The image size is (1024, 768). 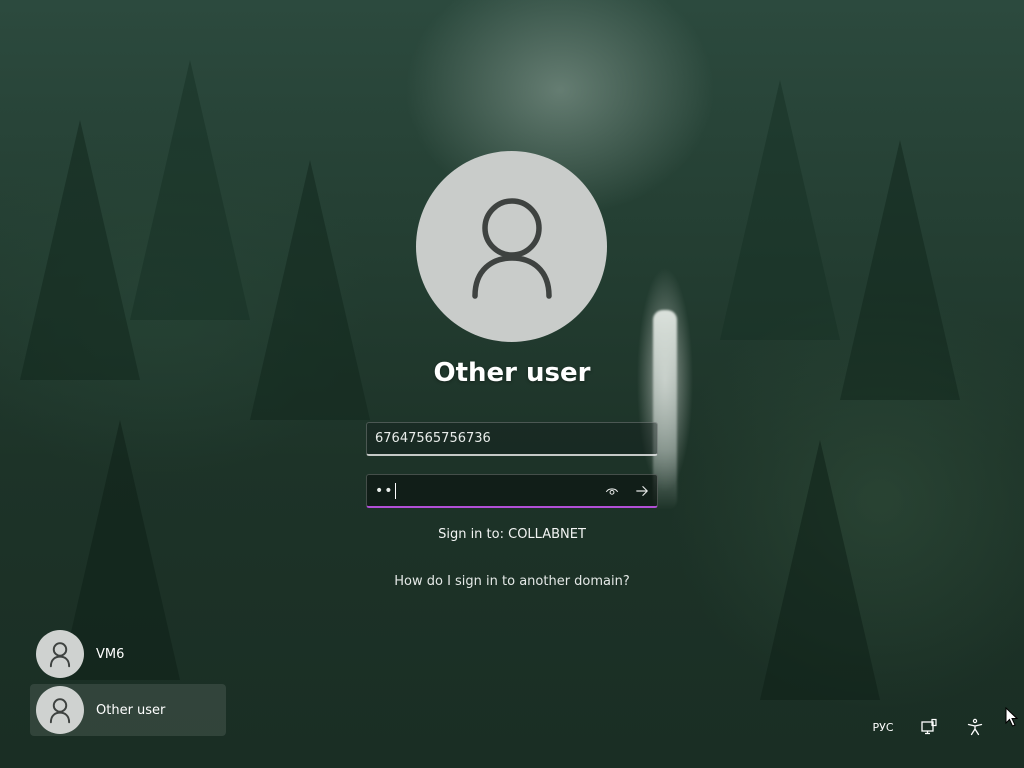 I want to click on user-list-item-vm6: VM6, so click(x=128, y=654).